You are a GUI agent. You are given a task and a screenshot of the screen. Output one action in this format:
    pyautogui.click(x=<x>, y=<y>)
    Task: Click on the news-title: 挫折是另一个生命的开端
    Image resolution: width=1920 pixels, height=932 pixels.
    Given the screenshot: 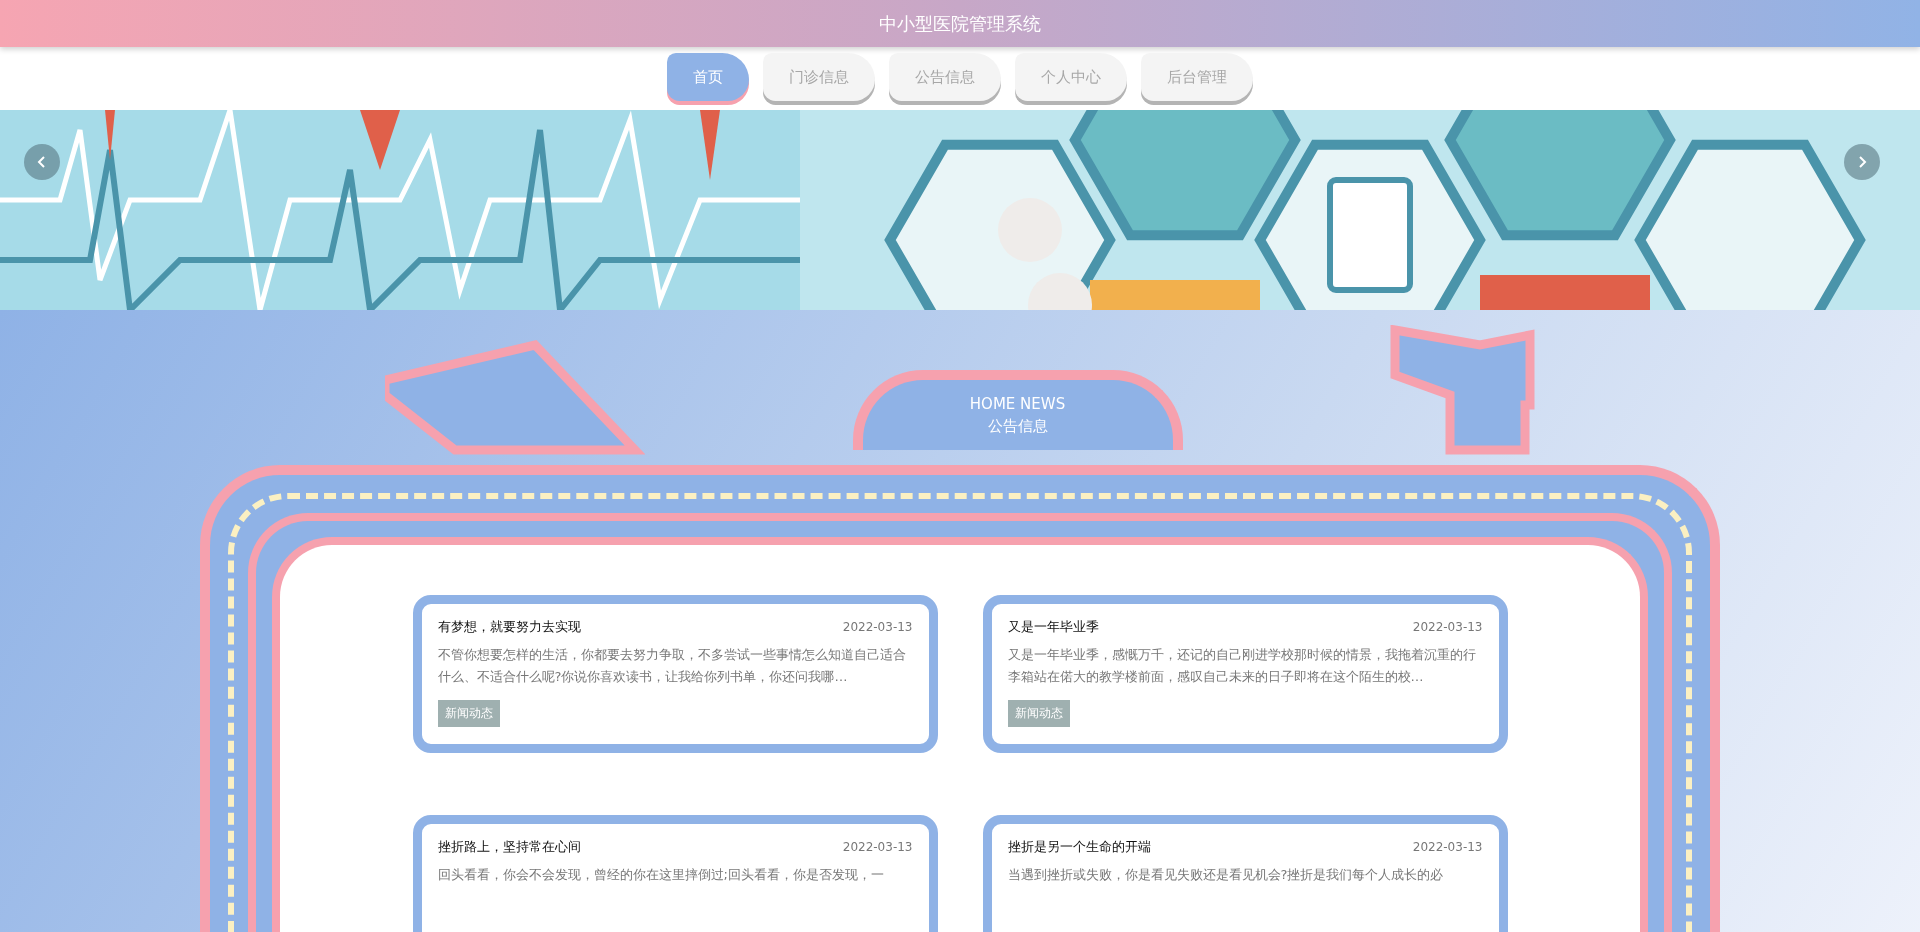 What is the action you would take?
    pyautogui.click(x=1079, y=847)
    